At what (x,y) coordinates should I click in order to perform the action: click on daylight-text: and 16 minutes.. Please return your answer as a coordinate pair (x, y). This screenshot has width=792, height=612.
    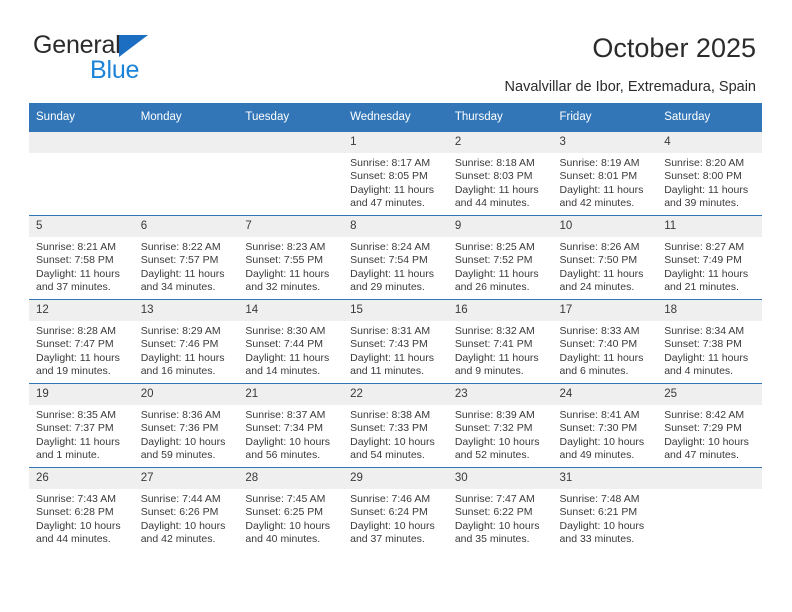
    Looking at the image, I should click on (178, 371).